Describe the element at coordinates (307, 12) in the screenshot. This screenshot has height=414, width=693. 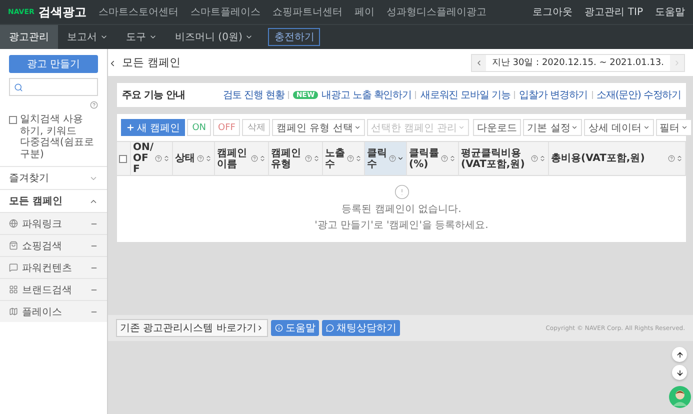
I see `nav-link: 쇼핑파트너센터` at that location.